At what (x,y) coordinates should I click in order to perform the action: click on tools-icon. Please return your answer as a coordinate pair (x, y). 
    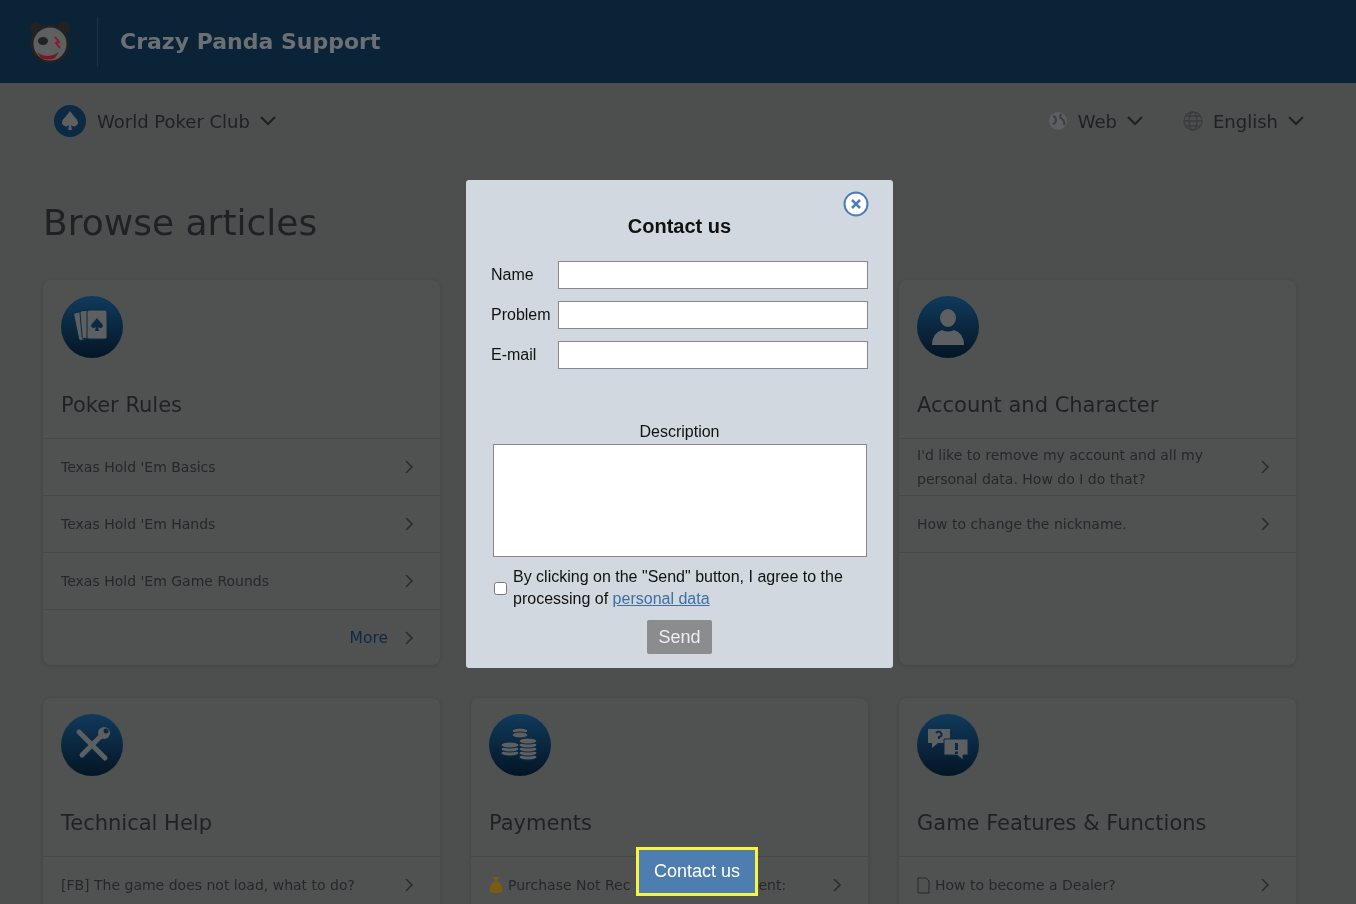
    Looking at the image, I should click on (92, 745).